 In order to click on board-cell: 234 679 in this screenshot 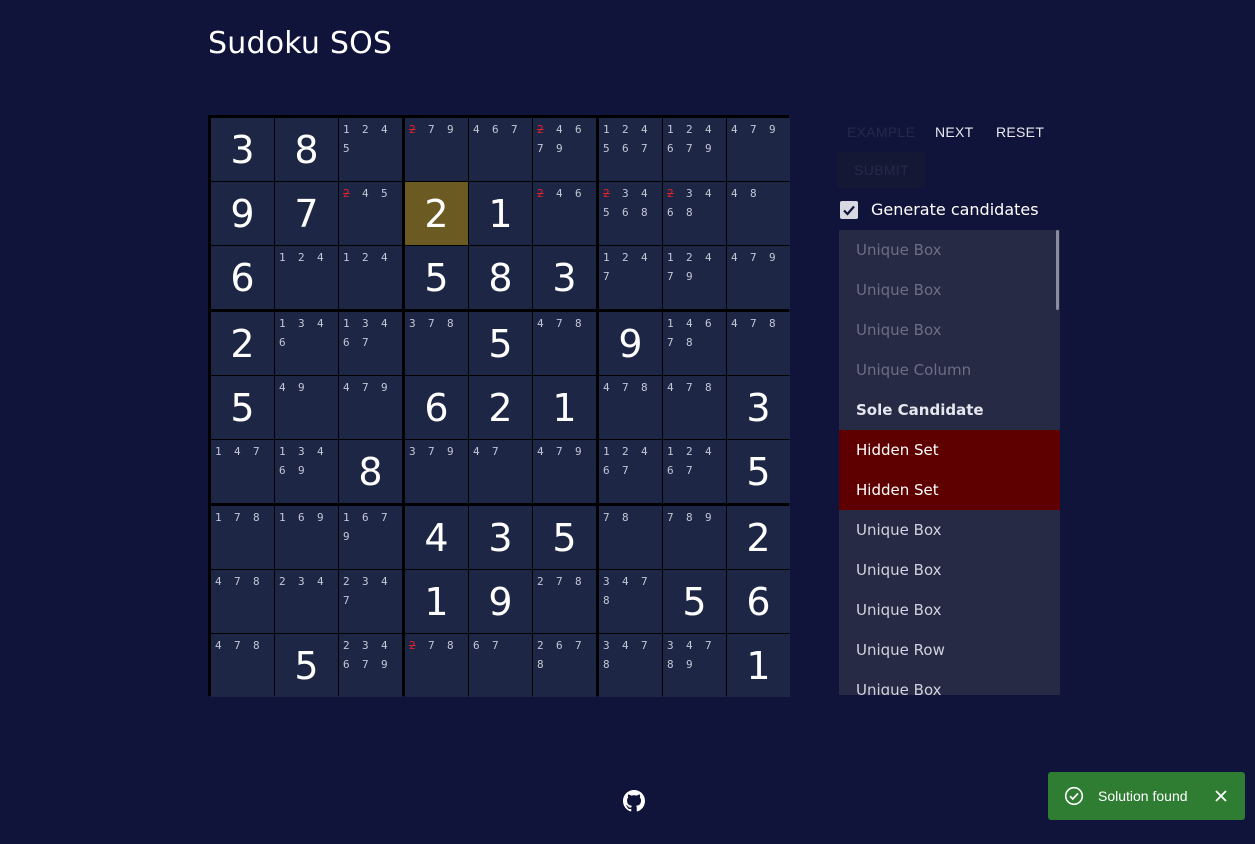, I will do `click(370, 665)`.